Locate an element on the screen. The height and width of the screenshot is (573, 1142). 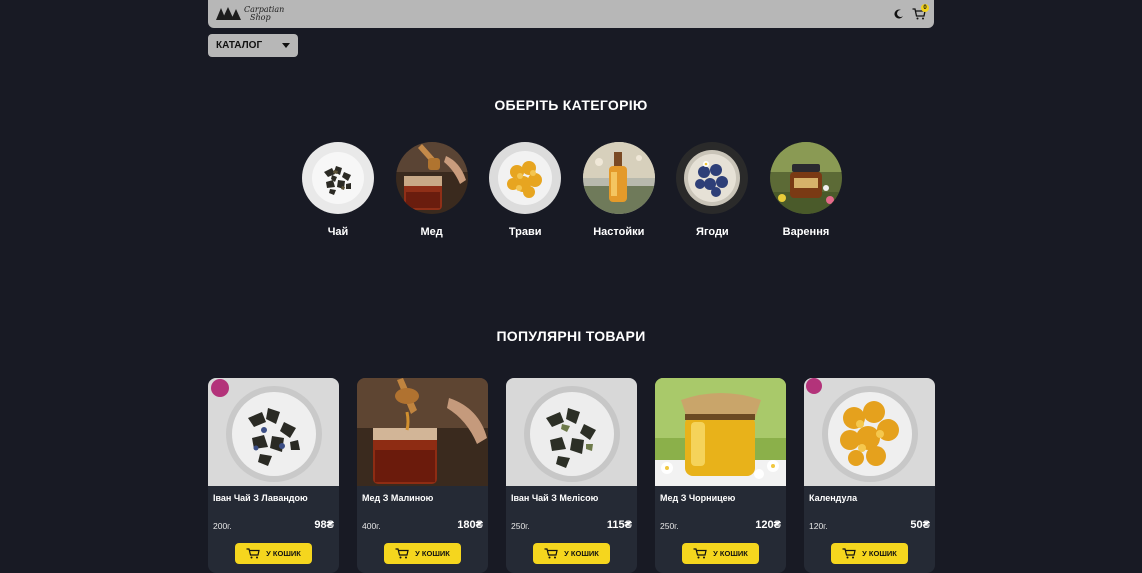
product-card: Мед З Чорницею 250г. 120₴ У КОШИК is located at coordinates (720, 475).